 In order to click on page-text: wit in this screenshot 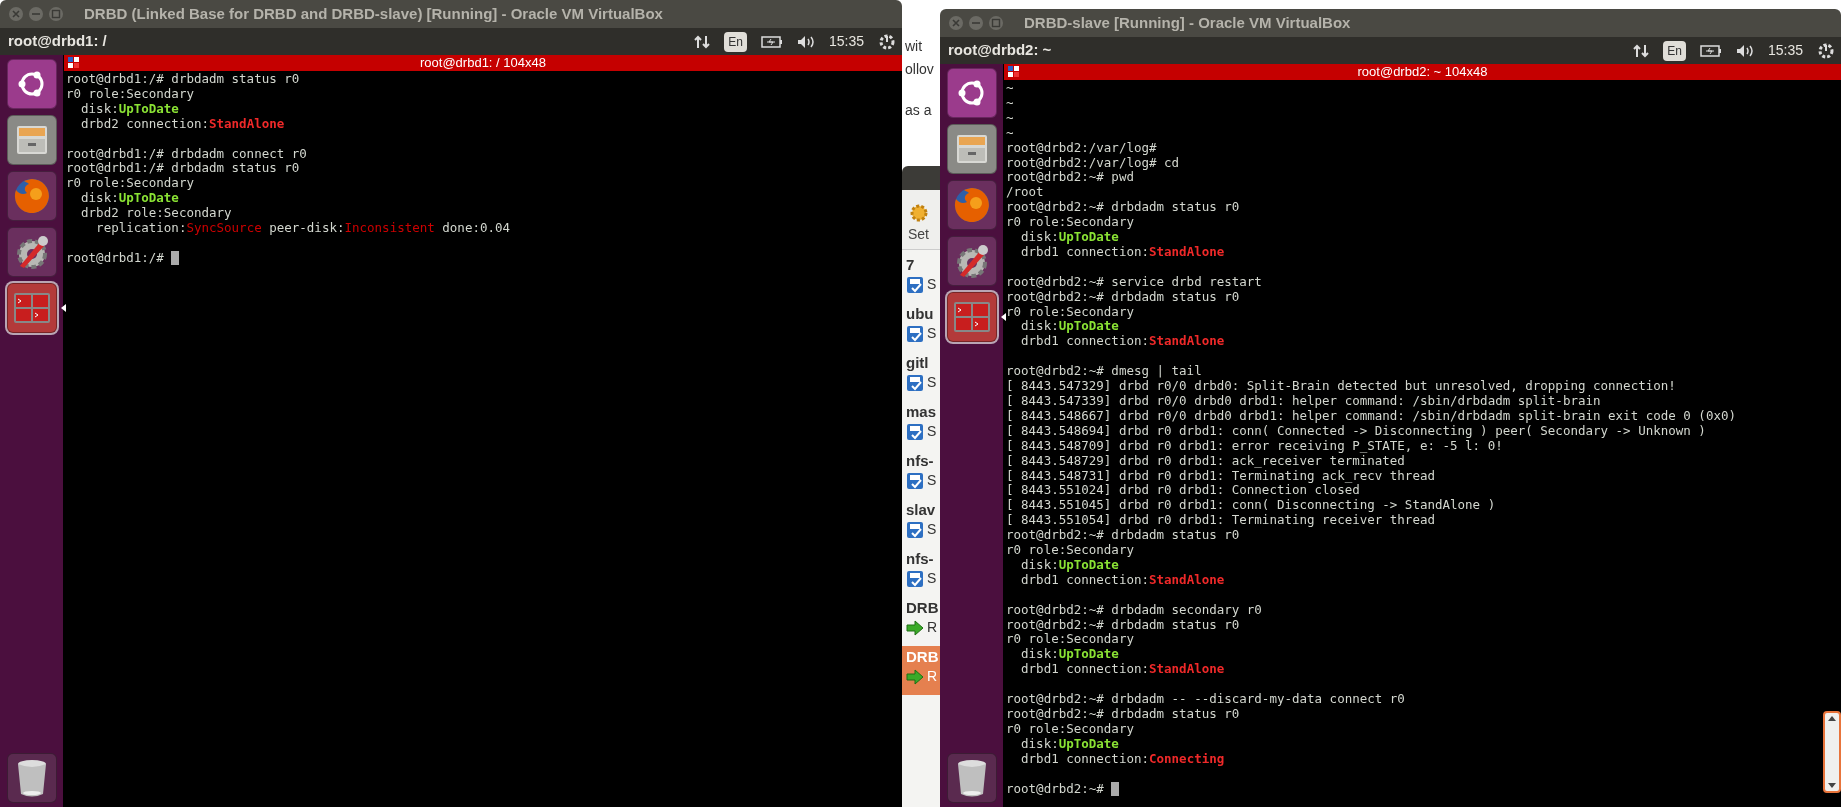, I will do `click(914, 46)`.